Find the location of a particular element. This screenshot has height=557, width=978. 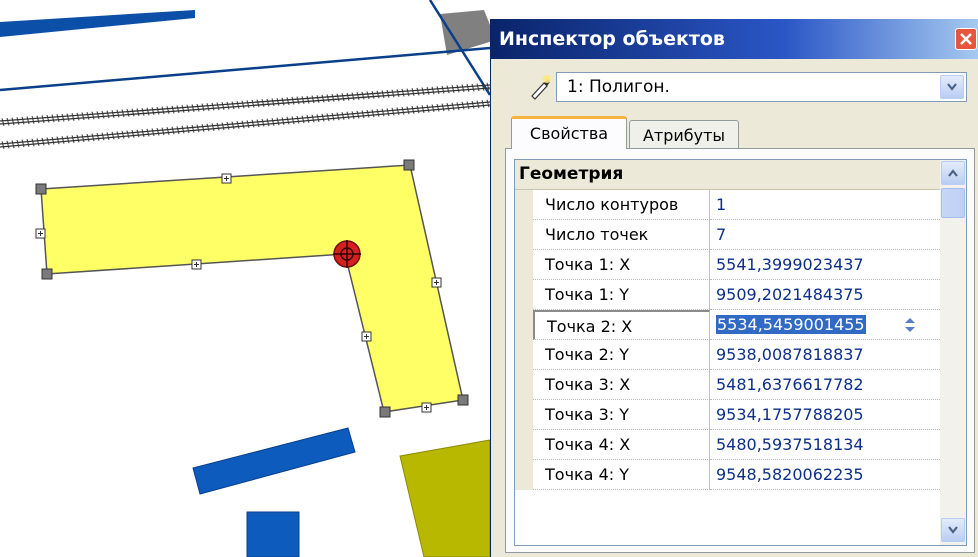

magic-wand-icon is located at coordinates (541, 87).